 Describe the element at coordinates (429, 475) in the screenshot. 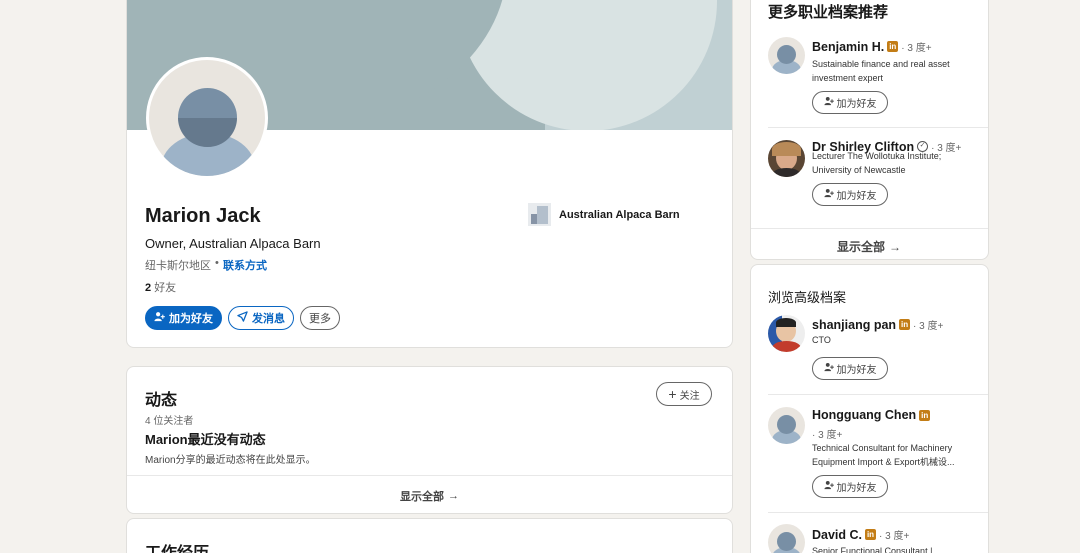

I see `activity-divider` at that location.